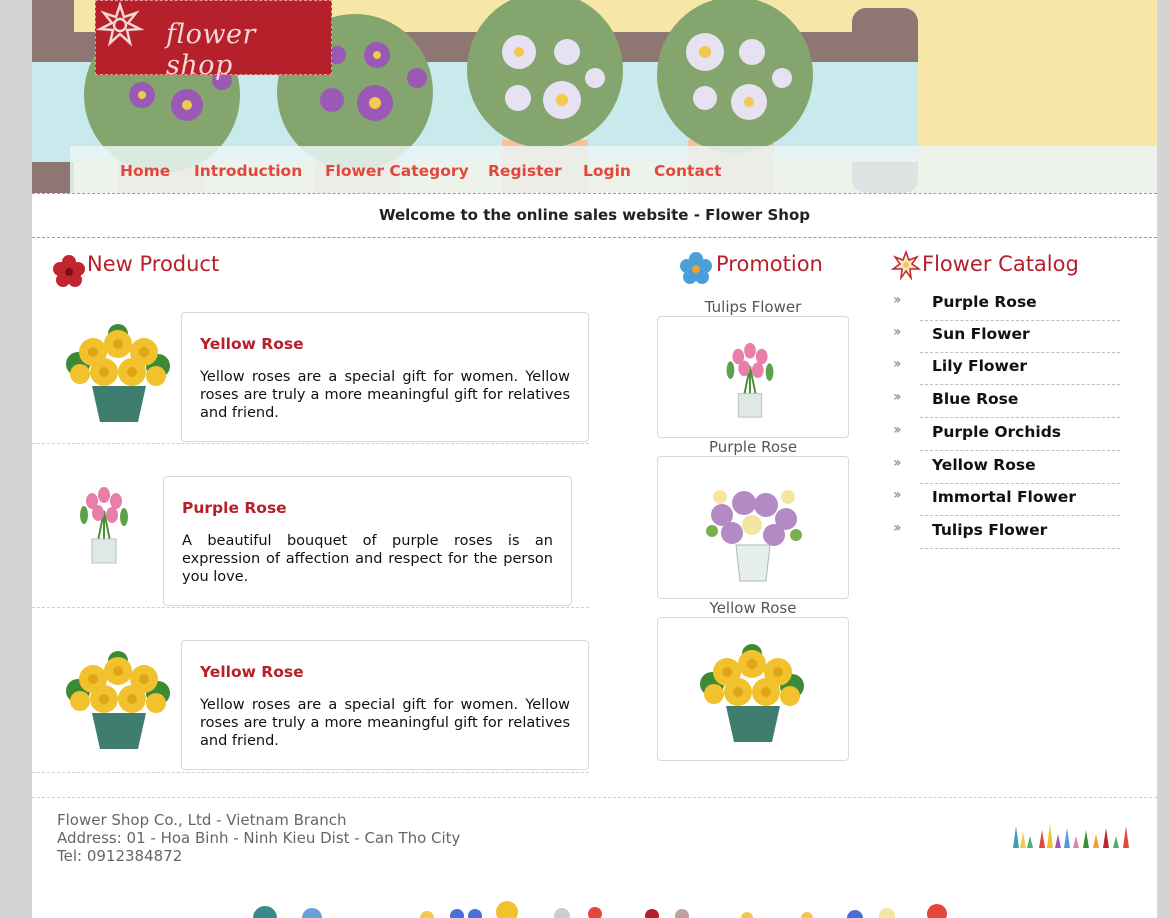 This screenshot has height=918, width=1169. What do you see at coordinates (104, 525) in the screenshot?
I see `purple-rose-image` at bounding box center [104, 525].